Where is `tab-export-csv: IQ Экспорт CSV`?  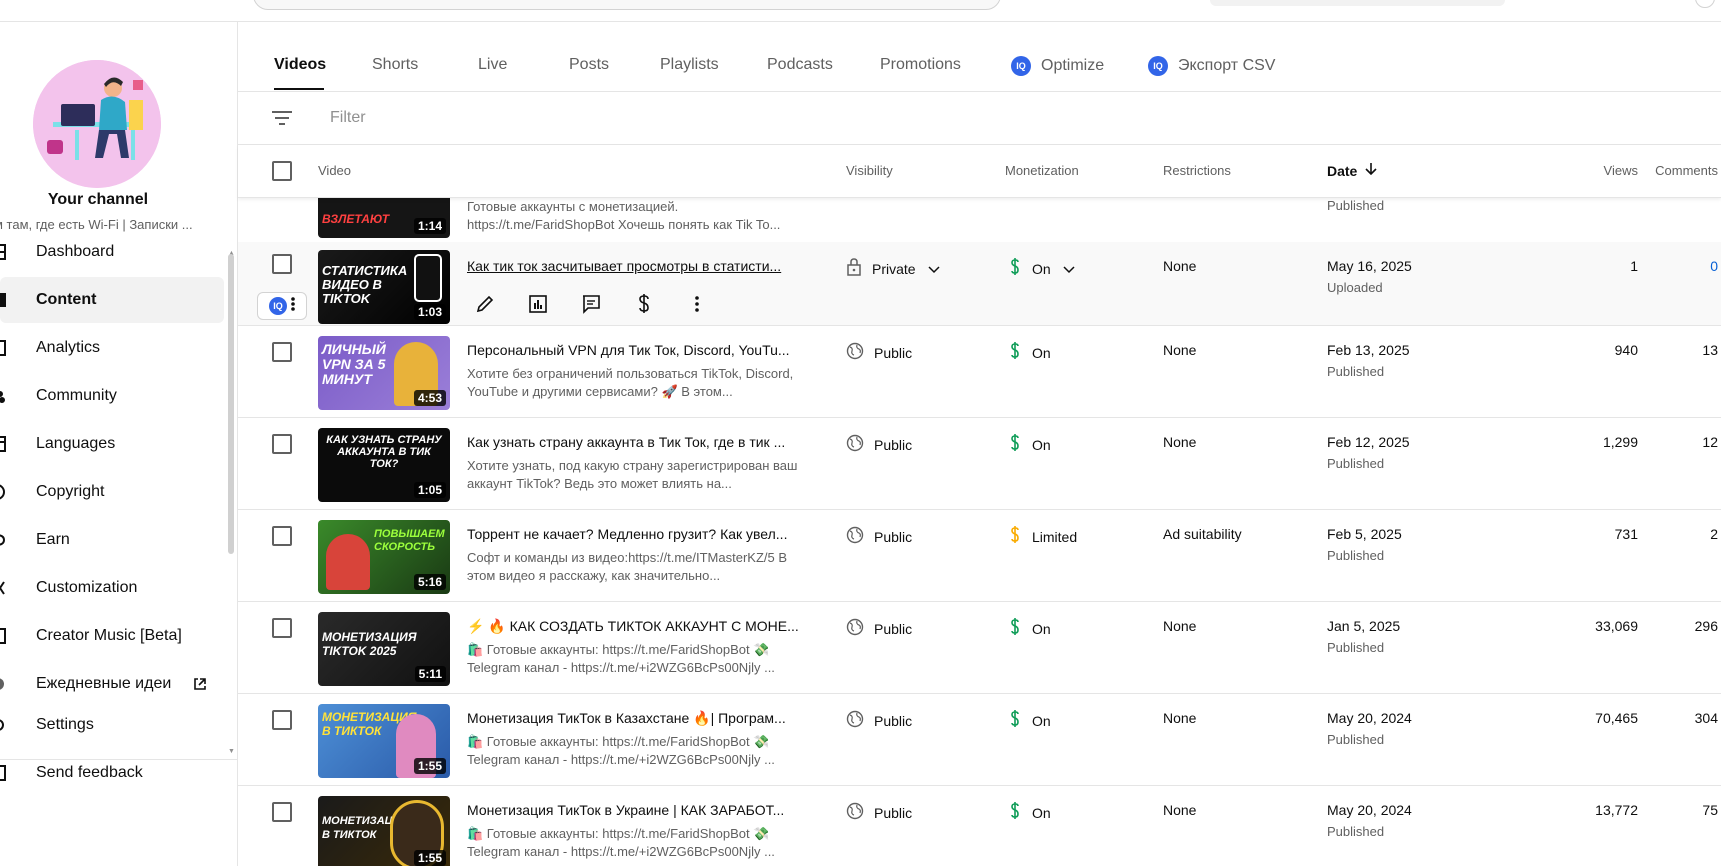
tab-export-csv: IQ Экспорт CSV is located at coordinates (1211, 66).